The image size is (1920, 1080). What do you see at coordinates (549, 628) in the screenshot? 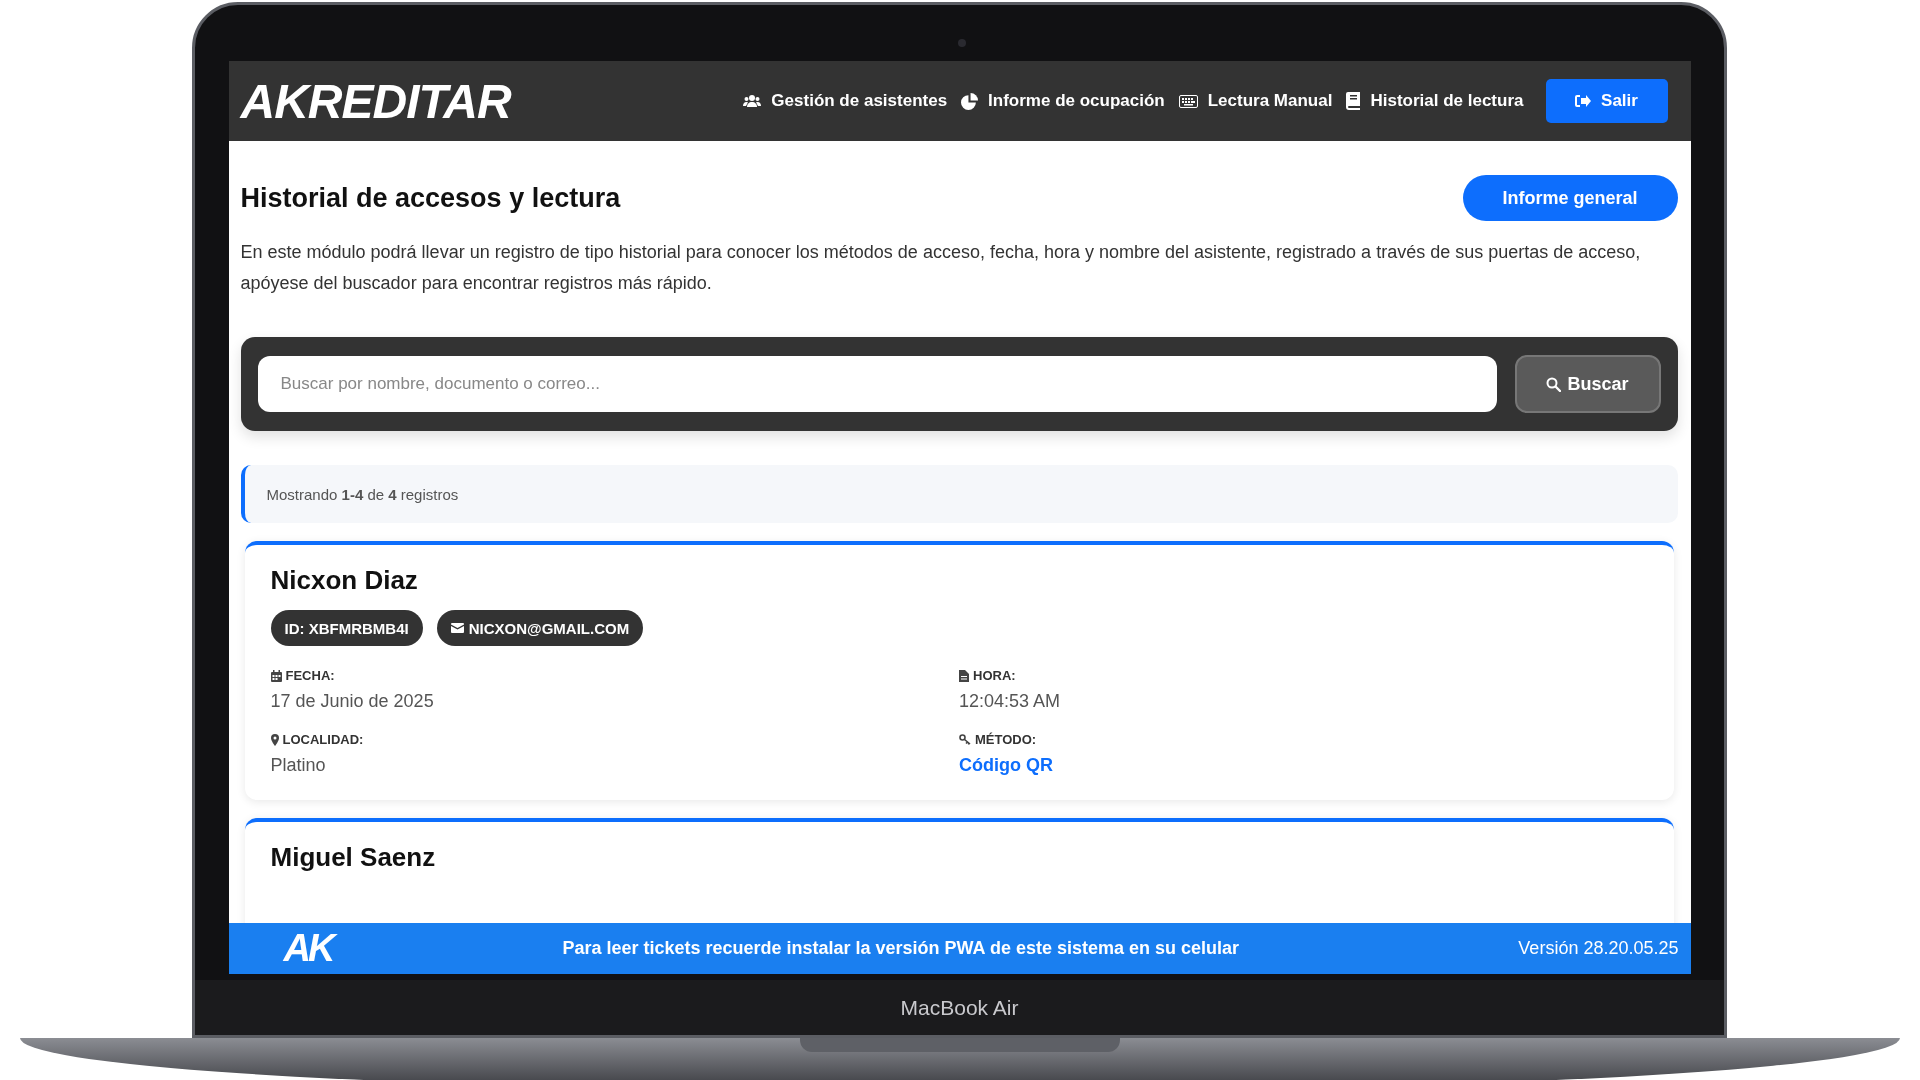
I see `email-text: NICXON@GMAIL.COM` at bounding box center [549, 628].